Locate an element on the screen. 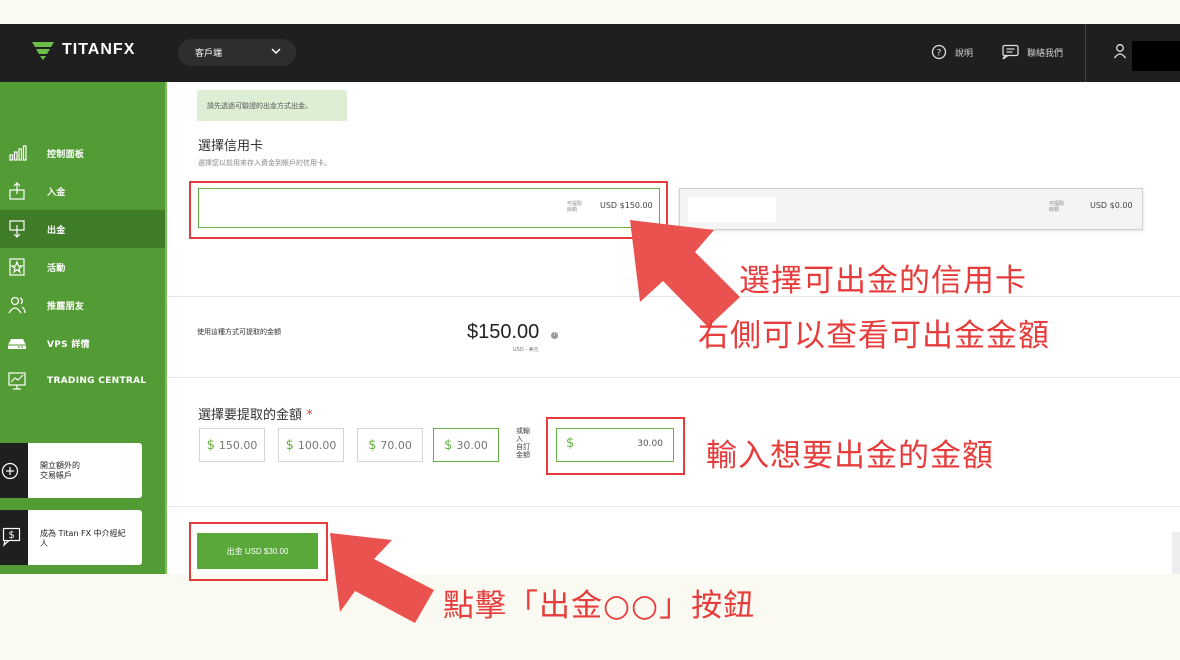 This screenshot has height=660, width=1180. help-link: ? 說明 is located at coordinates (952, 52).